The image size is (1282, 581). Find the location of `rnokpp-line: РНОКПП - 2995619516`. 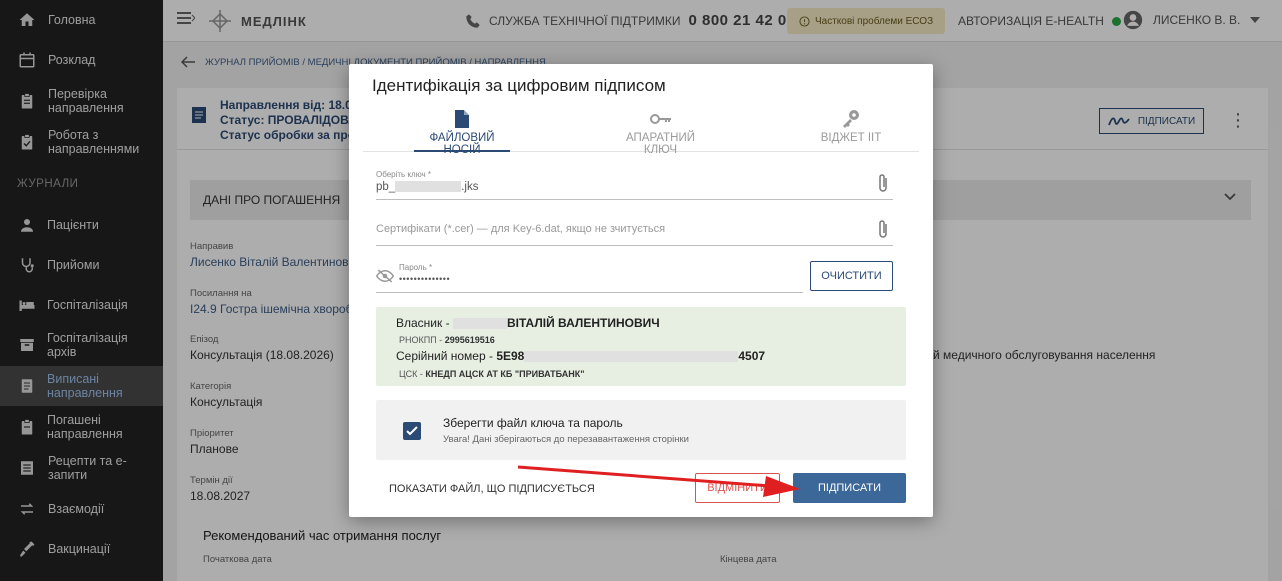

rnokpp-line: РНОКПП - 2995619516 is located at coordinates (447, 340).